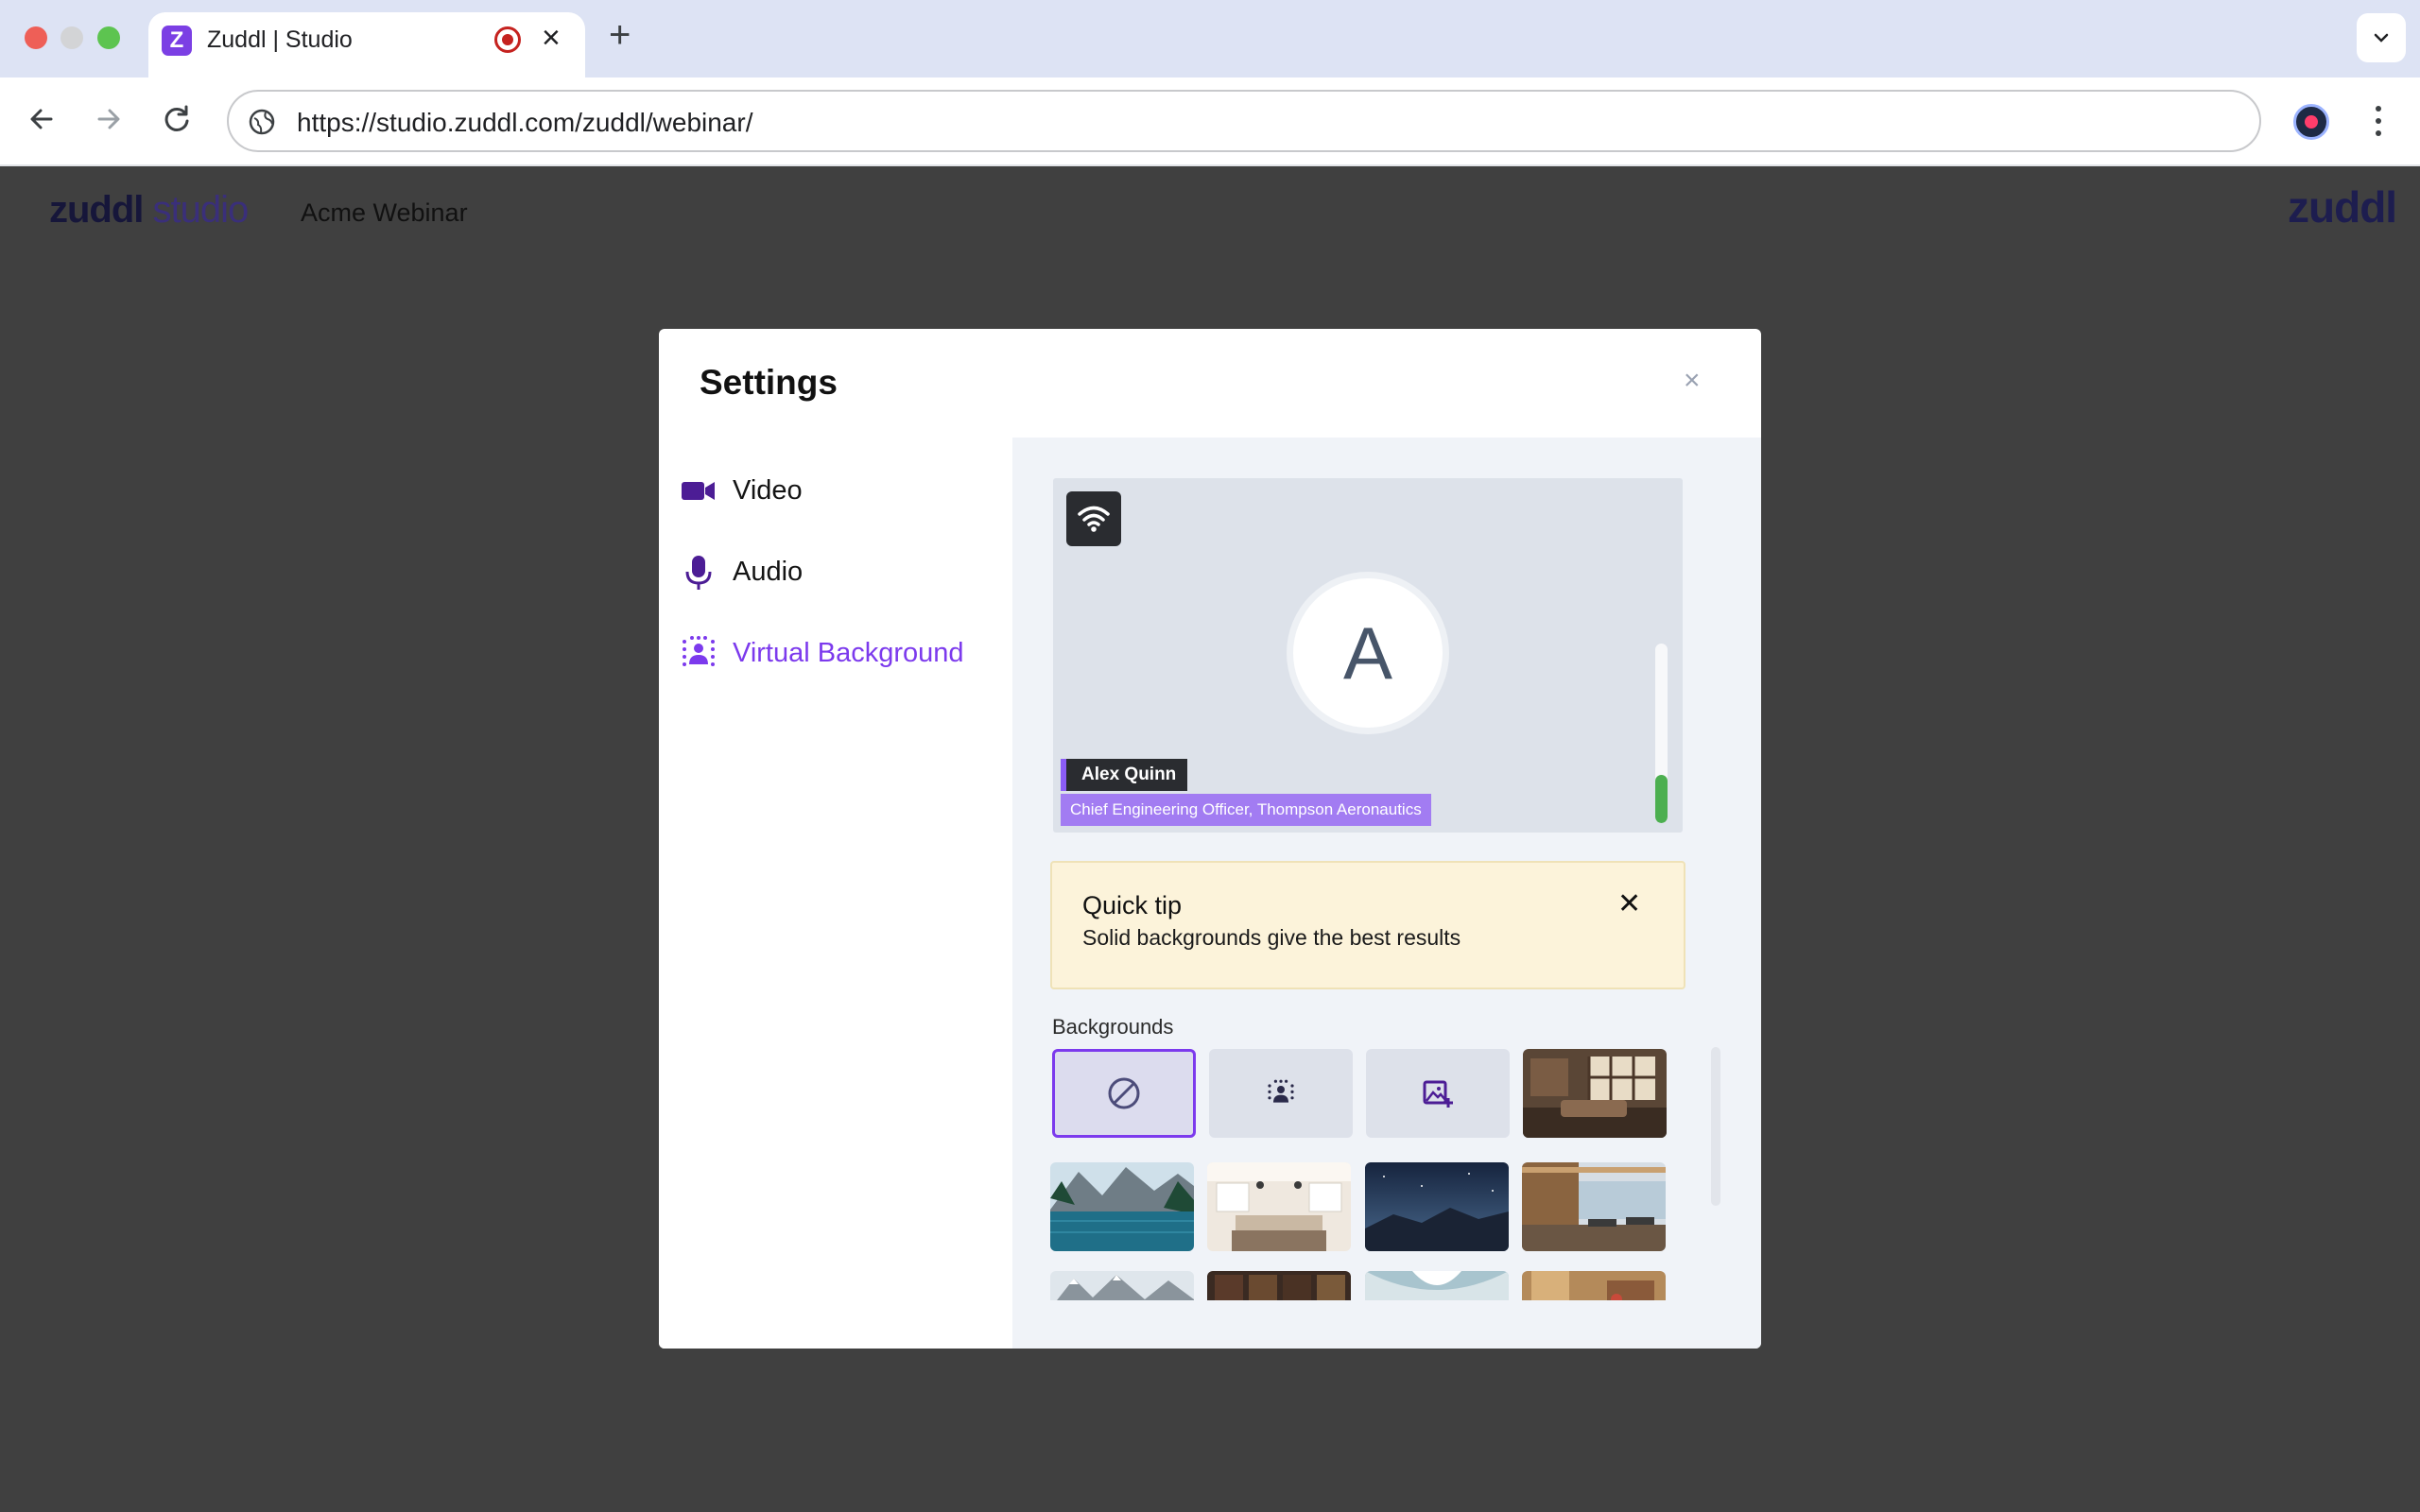 This screenshot has width=2420, height=1512. I want to click on backgrounds-grid, so click(1371, 1173).